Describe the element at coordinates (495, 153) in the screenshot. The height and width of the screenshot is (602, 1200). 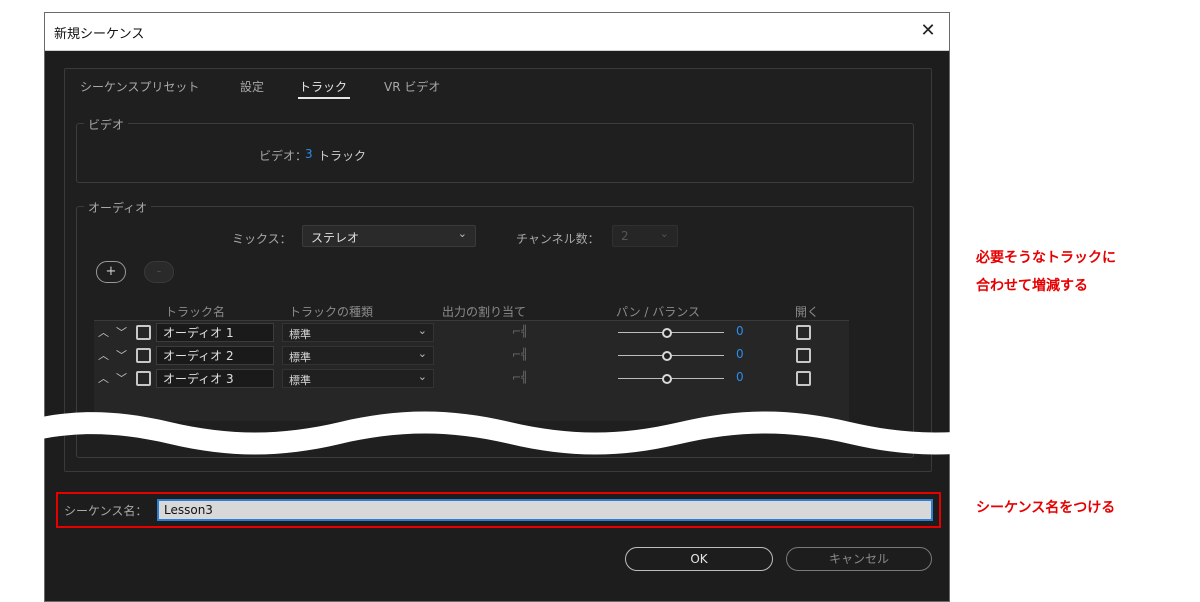
I see `video-group` at that location.